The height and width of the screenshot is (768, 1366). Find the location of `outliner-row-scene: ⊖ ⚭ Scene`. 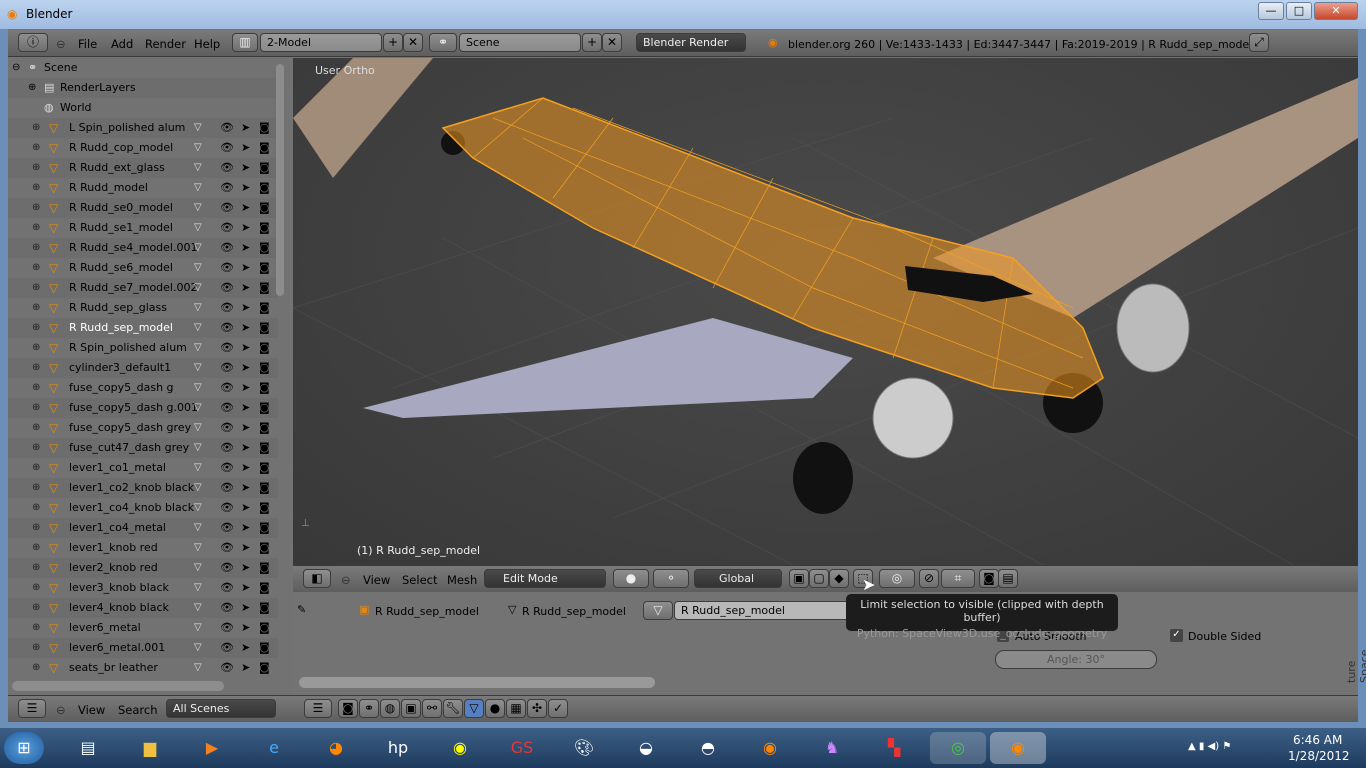

outliner-row-scene: ⊖ ⚭ Scene is located at coordinates (143, 68).